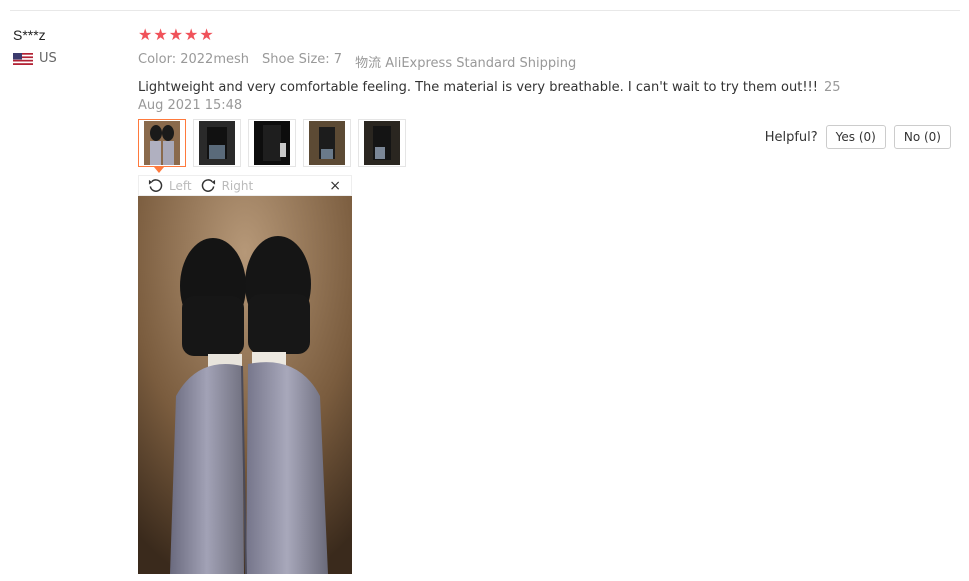 Image resolution: width=969 pixels, height=581 pixels. What do you see at coordinates (791, 137) in the screenshot?
I see `helpful-label: Helpful?` at bounding box center [791, 137].